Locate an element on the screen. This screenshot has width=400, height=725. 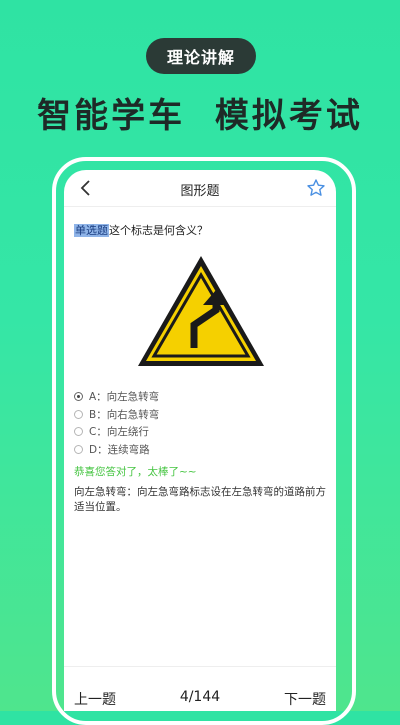
question-text: 单选题这个标志是何含义？ is located at coordinates (141, 230).